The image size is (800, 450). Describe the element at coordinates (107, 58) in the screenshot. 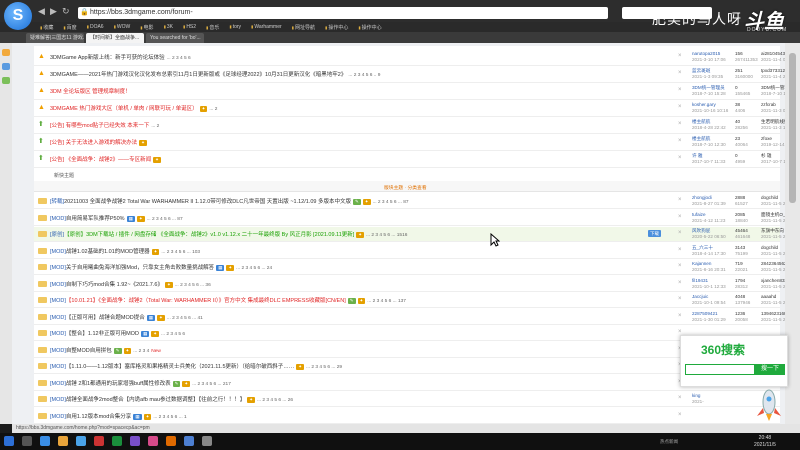

I see `thread-title-text: 3DMGame App新版上线：新手可获的论坛体验` at that location.